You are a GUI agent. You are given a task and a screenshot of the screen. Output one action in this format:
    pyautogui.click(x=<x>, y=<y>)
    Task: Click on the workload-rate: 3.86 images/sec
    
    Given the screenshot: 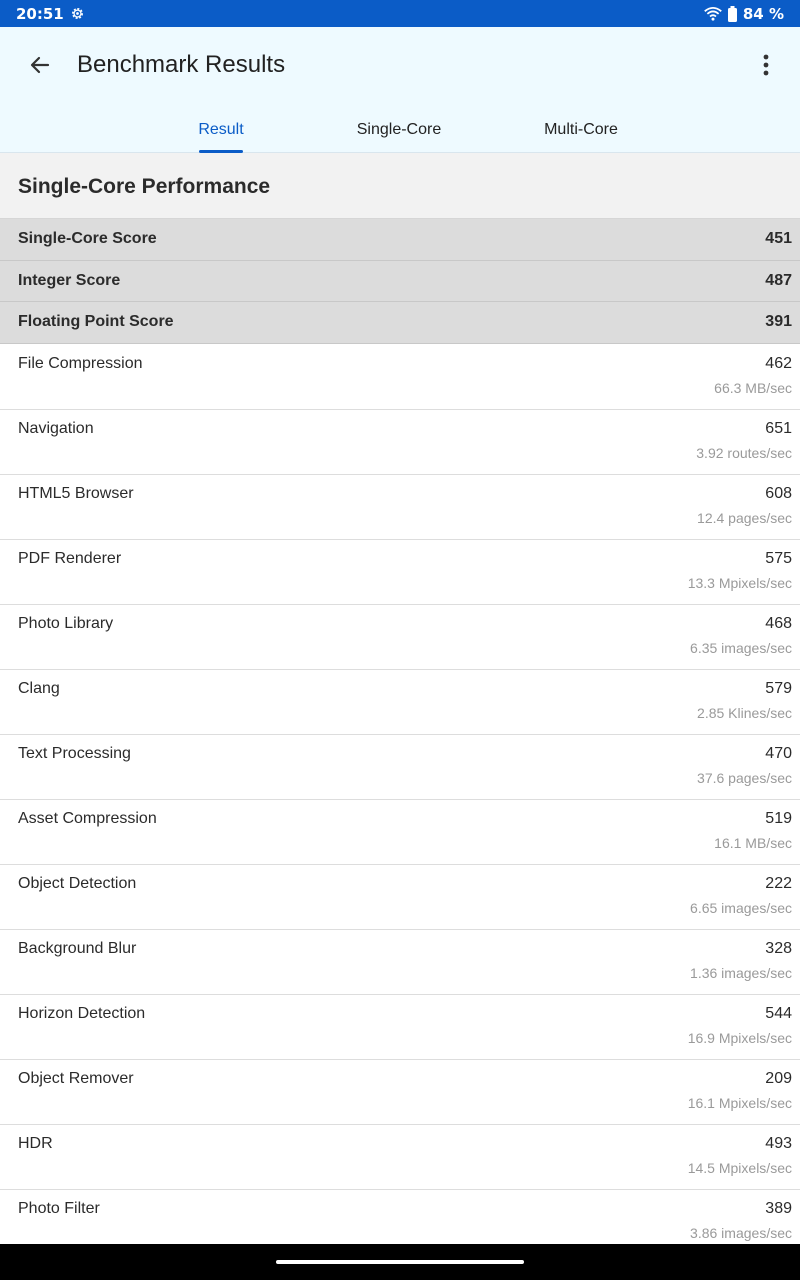 What is the action you would take?
    pyautogui.click(x=741, y=1233)
    